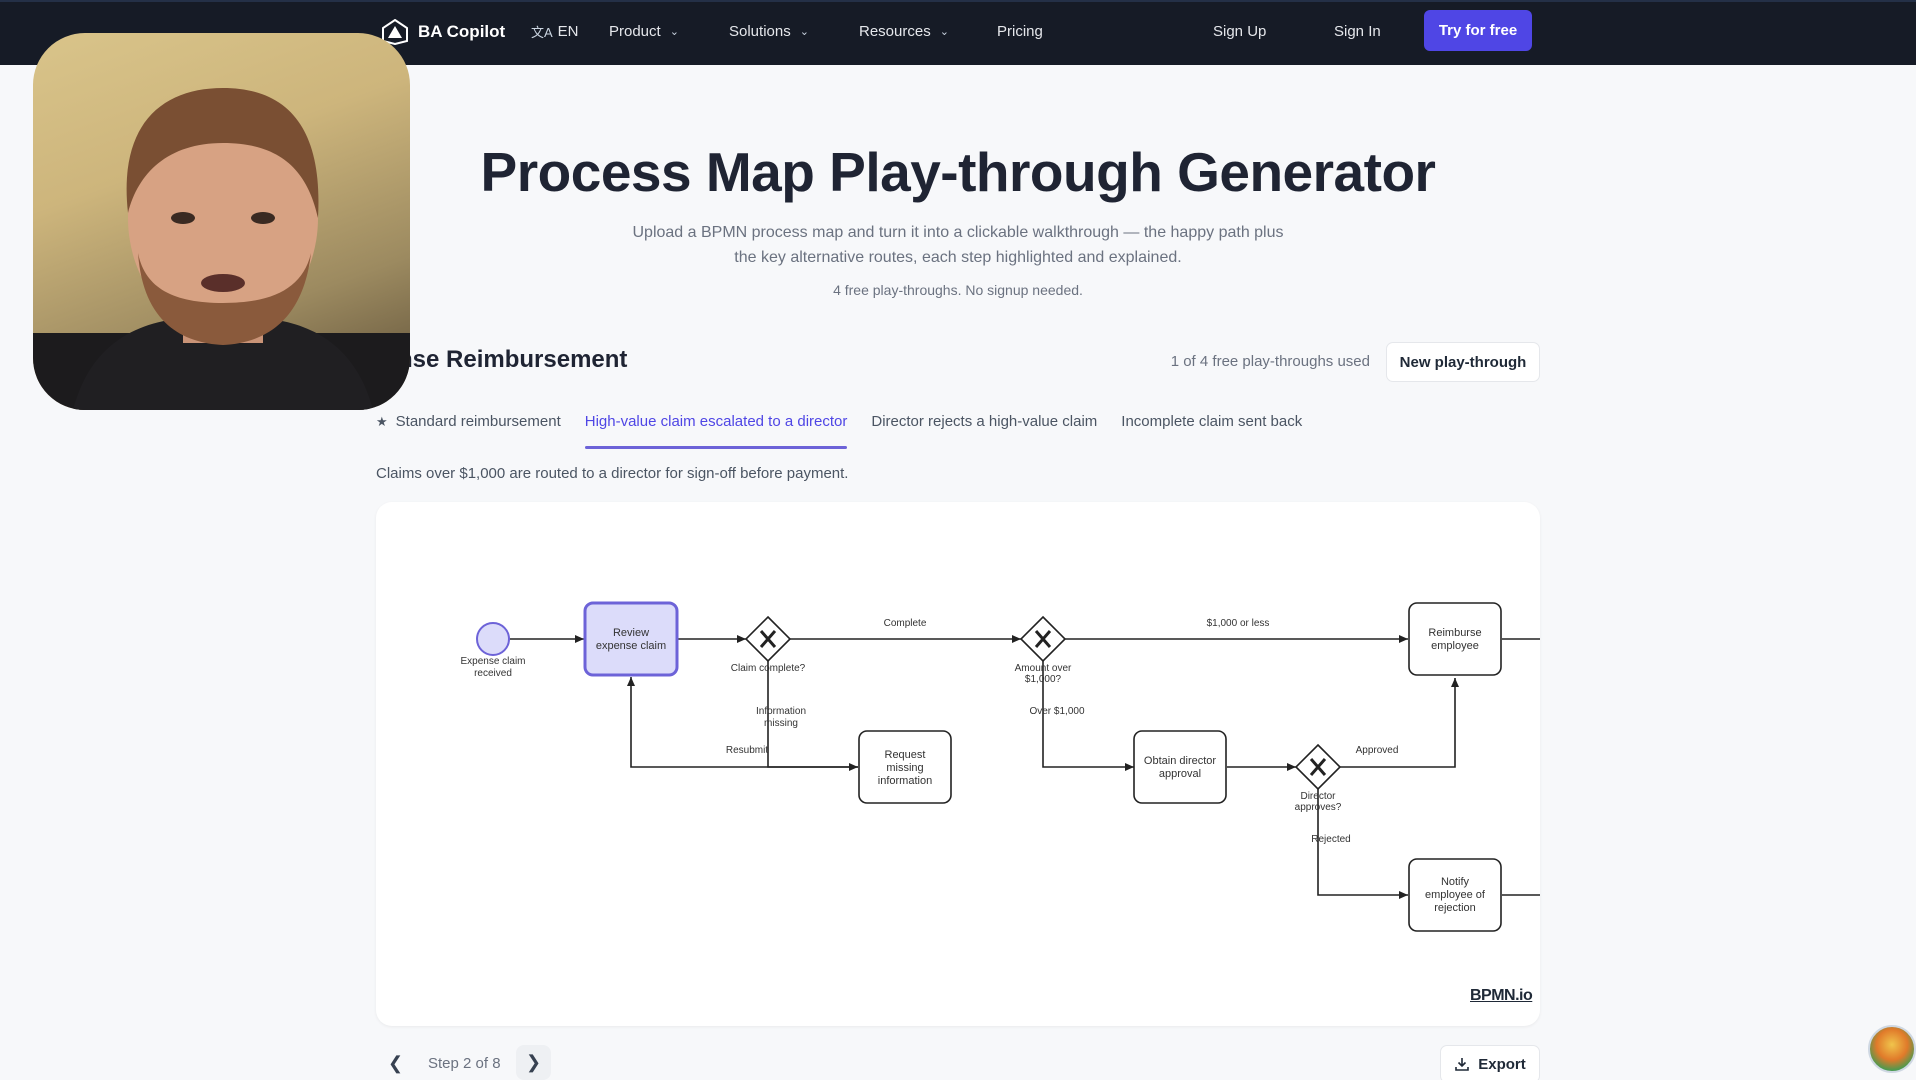 Image resolution: width=1916 pixels, height=1080 pixels. I want to click on task-reimburse-employee, so click(1455, 639).